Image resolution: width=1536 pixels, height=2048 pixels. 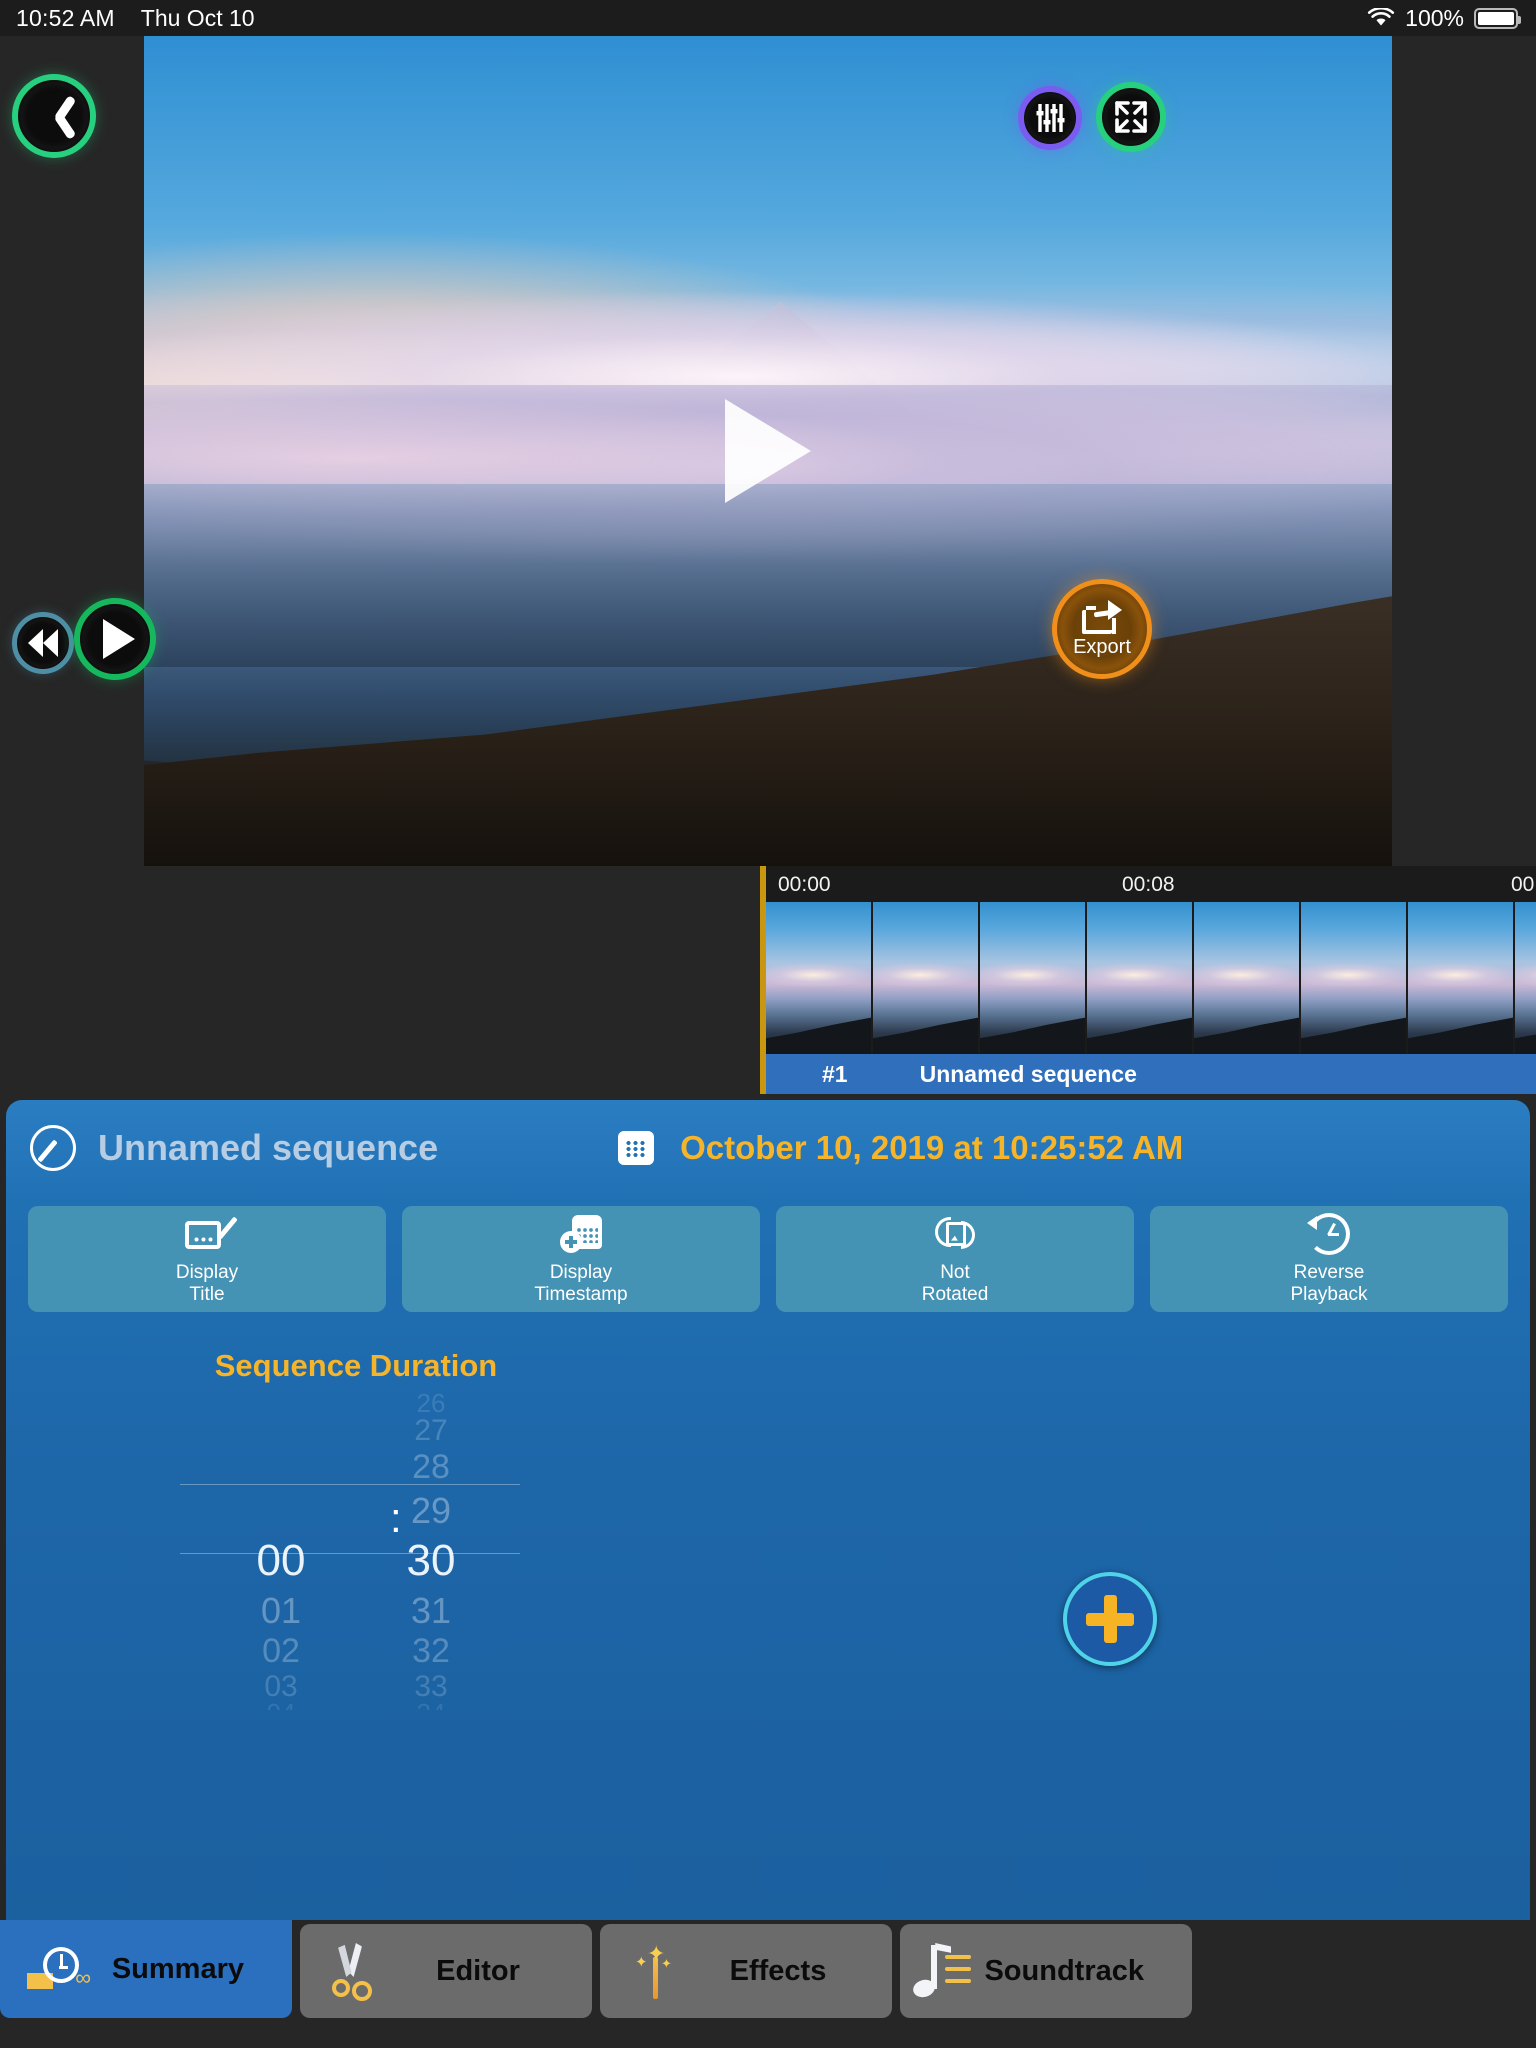 I want to click on plus-icon, so click(x=1110, y=1619).